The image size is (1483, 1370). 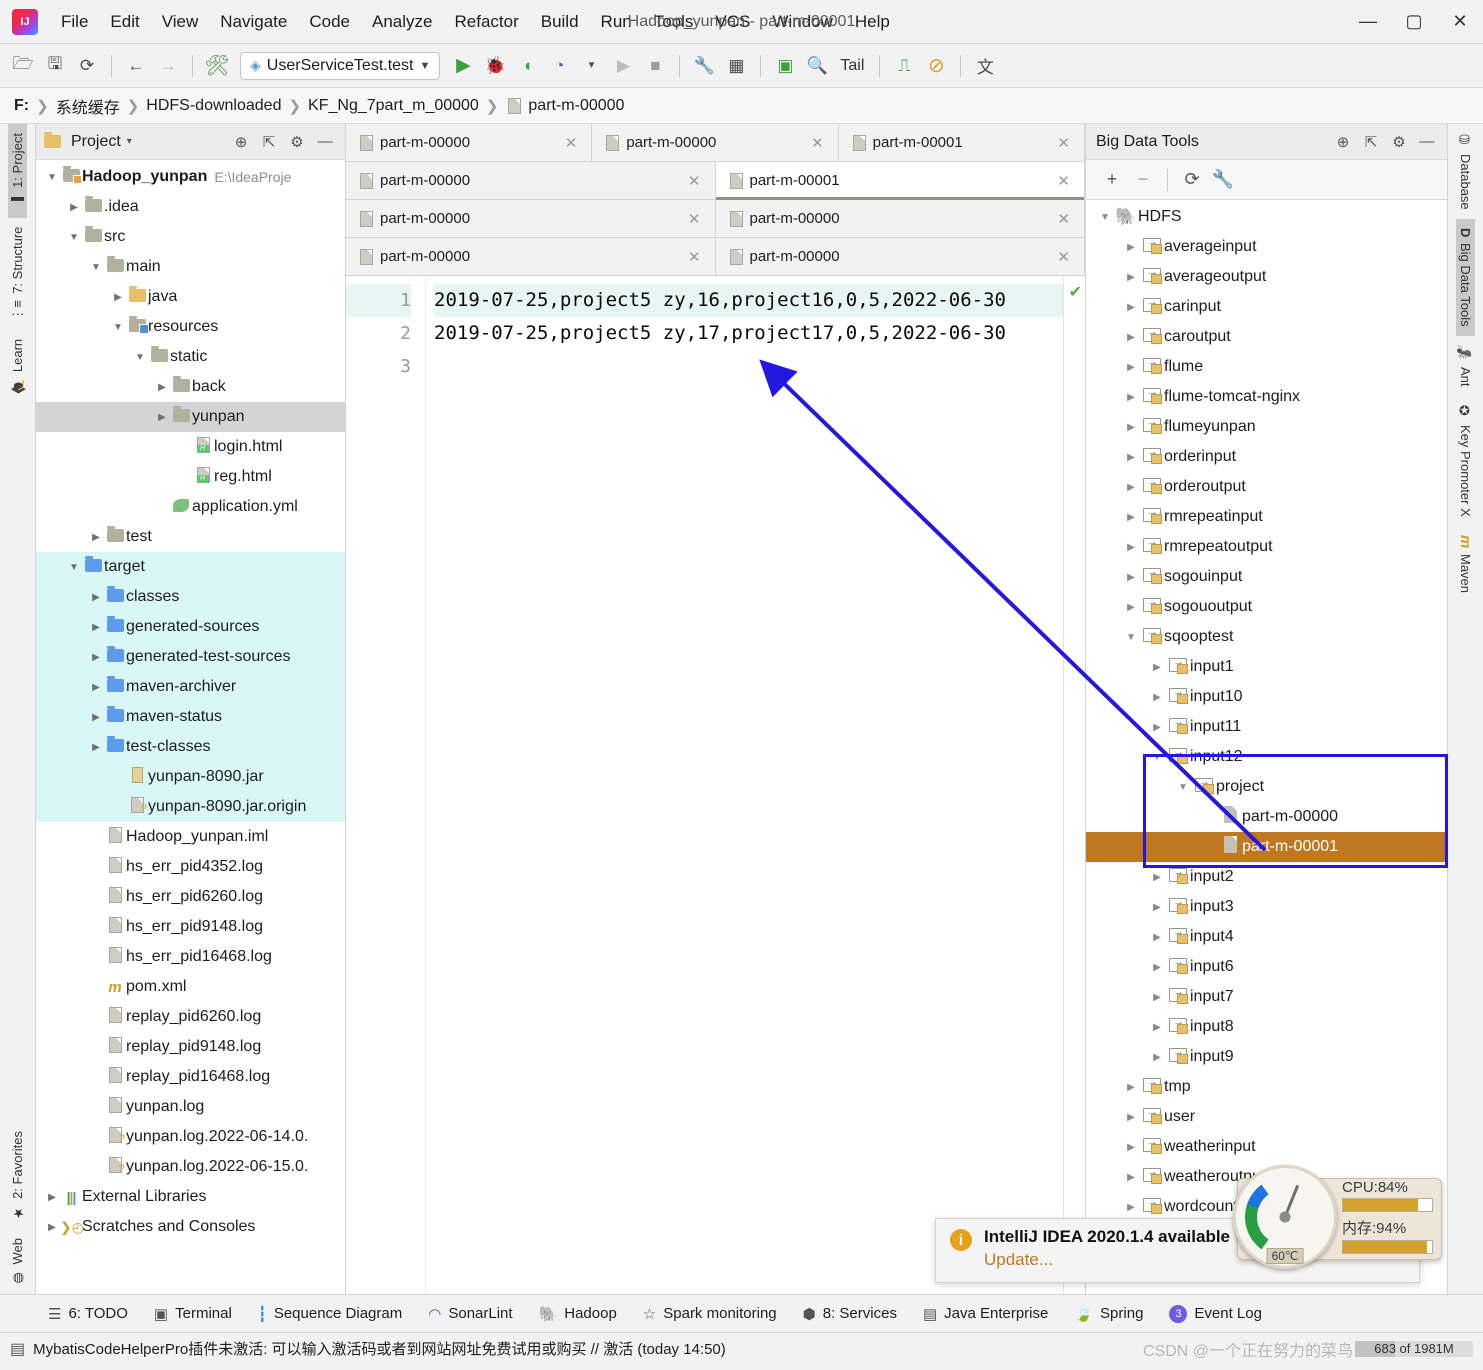 What do you see at coordinates (985, 1314) in the screenshot?
I see `bottom-bar-item-java-enterprise: ▤ Java Enterprise` at bounding box center [985, 1314].